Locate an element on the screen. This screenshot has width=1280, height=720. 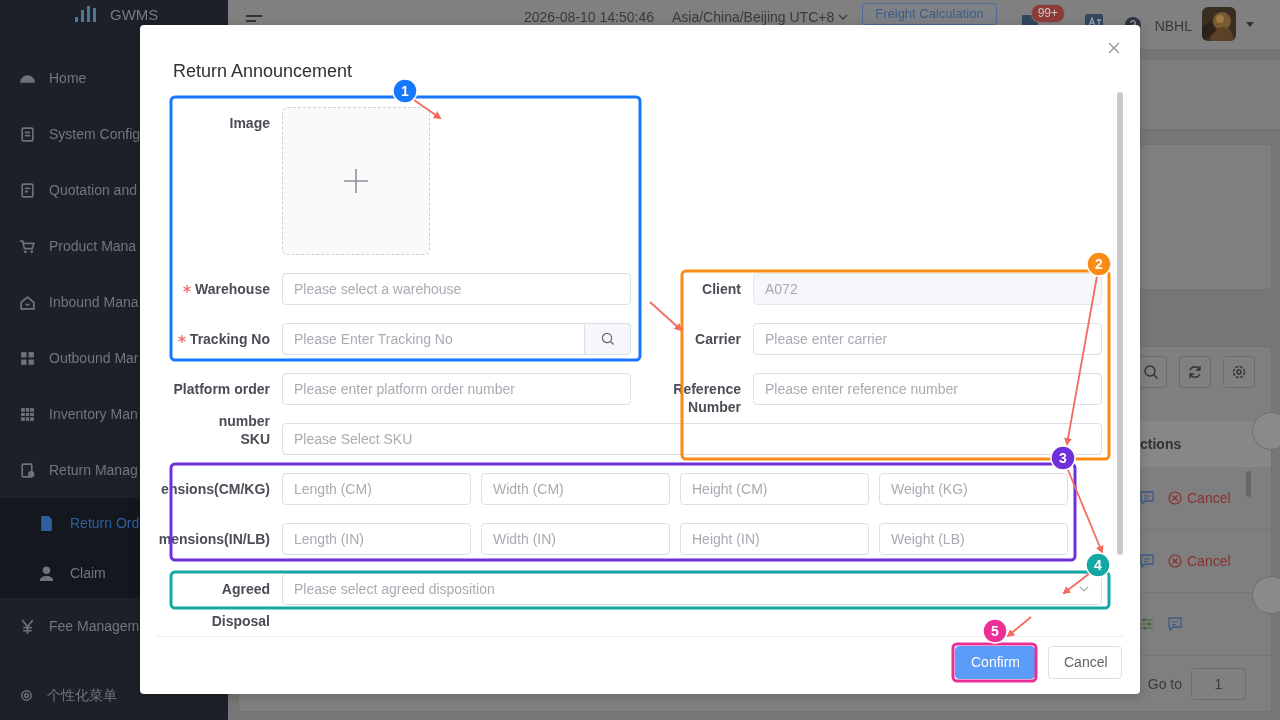
text-field: Weight (LB) is located at coordinates (973, 539).